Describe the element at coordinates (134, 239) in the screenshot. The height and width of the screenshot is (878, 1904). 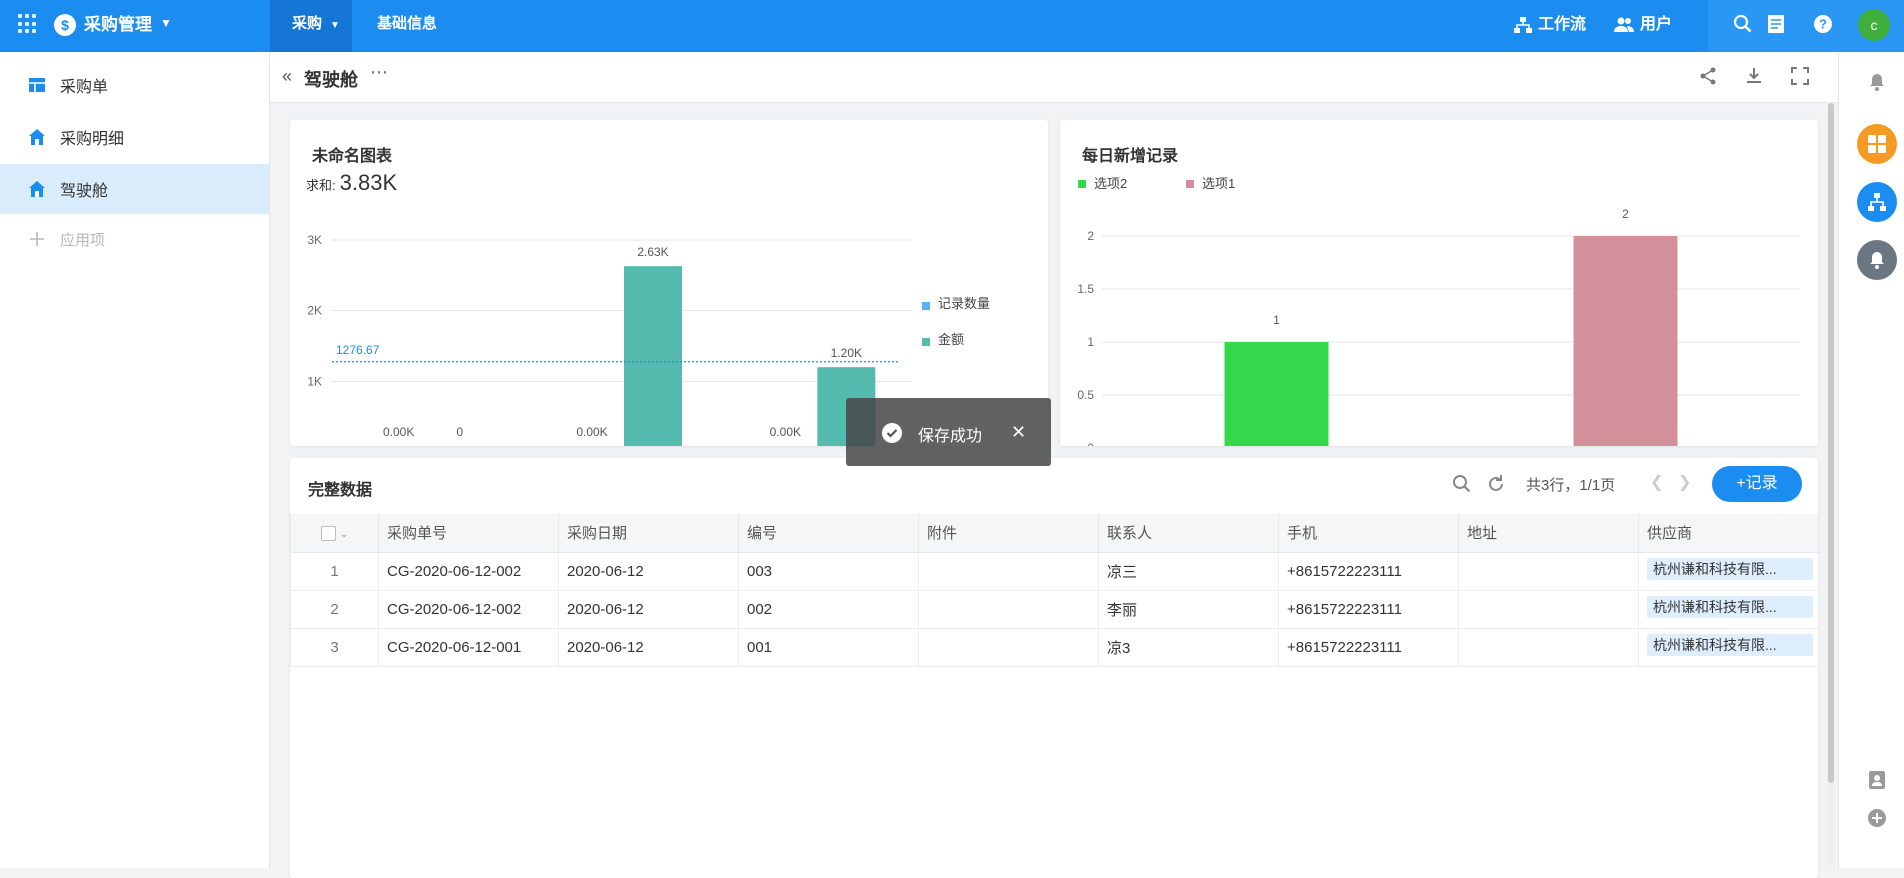
I see `sidebar-add-app-item: 应用项` at that location.